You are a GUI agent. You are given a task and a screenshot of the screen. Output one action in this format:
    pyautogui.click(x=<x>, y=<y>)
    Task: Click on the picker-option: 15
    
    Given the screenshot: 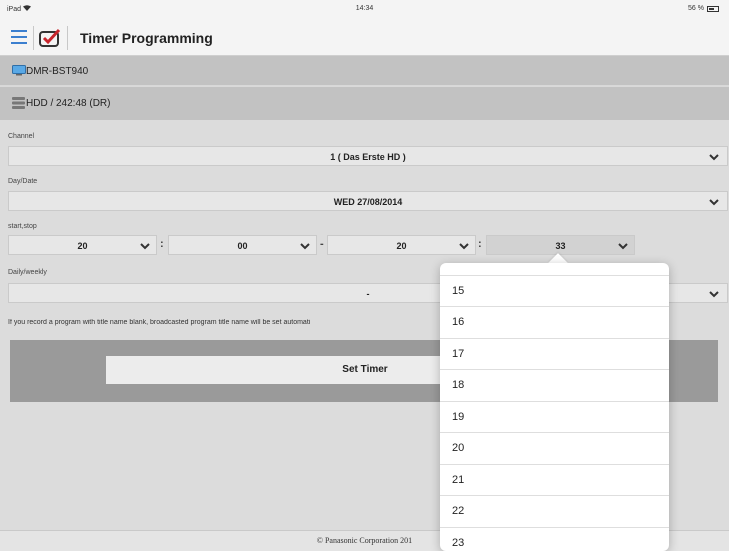 What is the action you would take?
    pyautogui.click(x=554, y=291)
    